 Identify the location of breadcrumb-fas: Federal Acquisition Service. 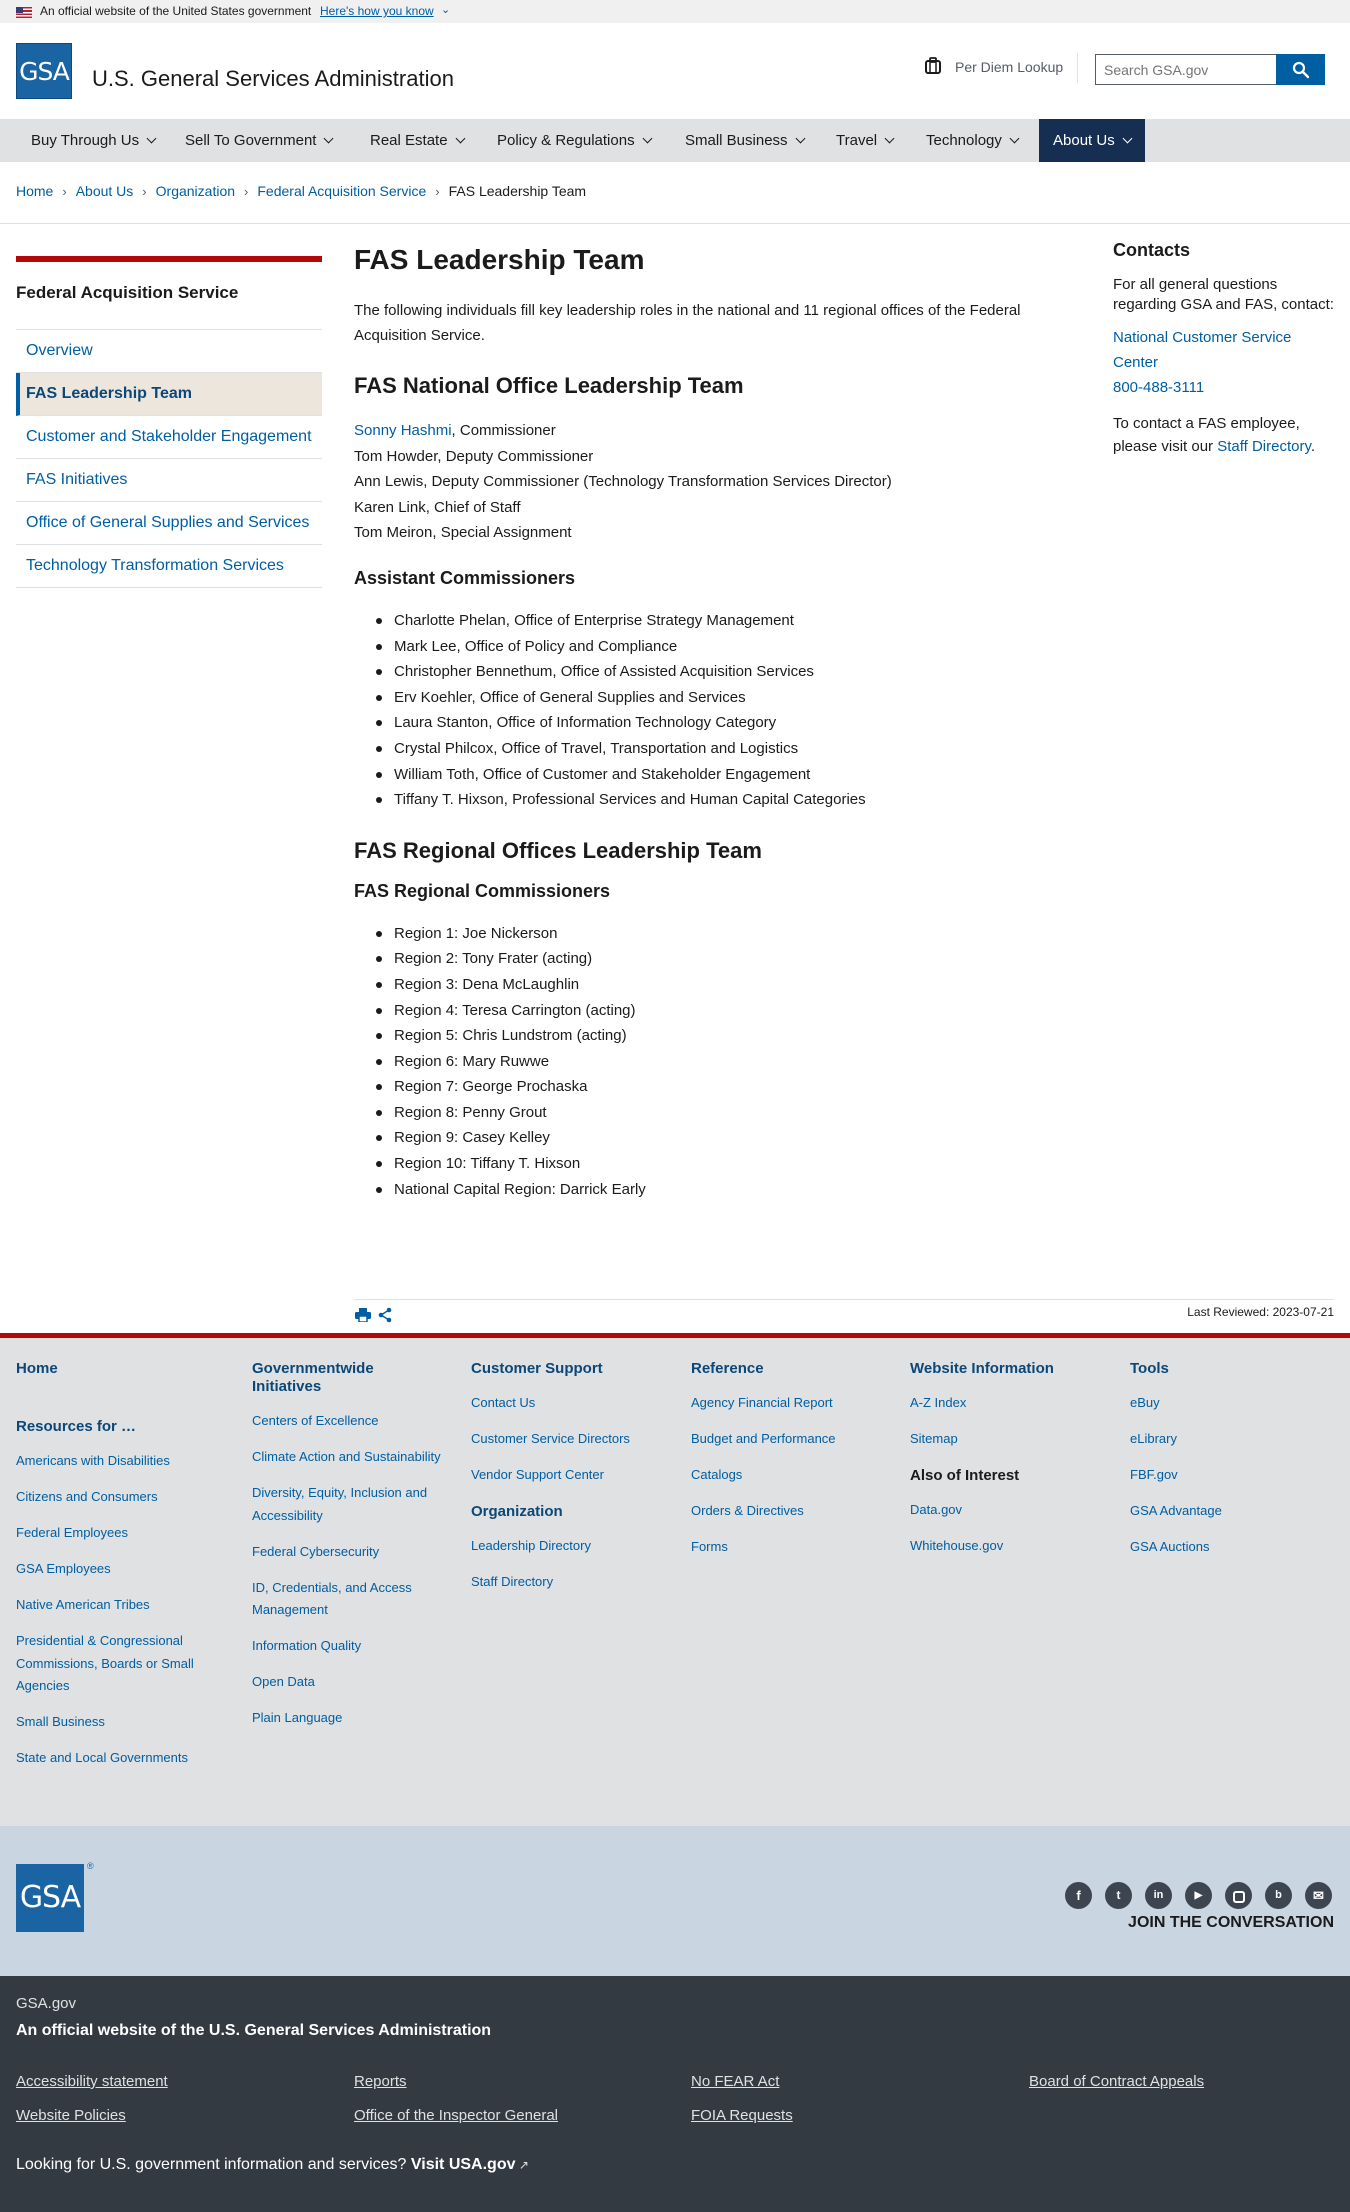
(341, 191).